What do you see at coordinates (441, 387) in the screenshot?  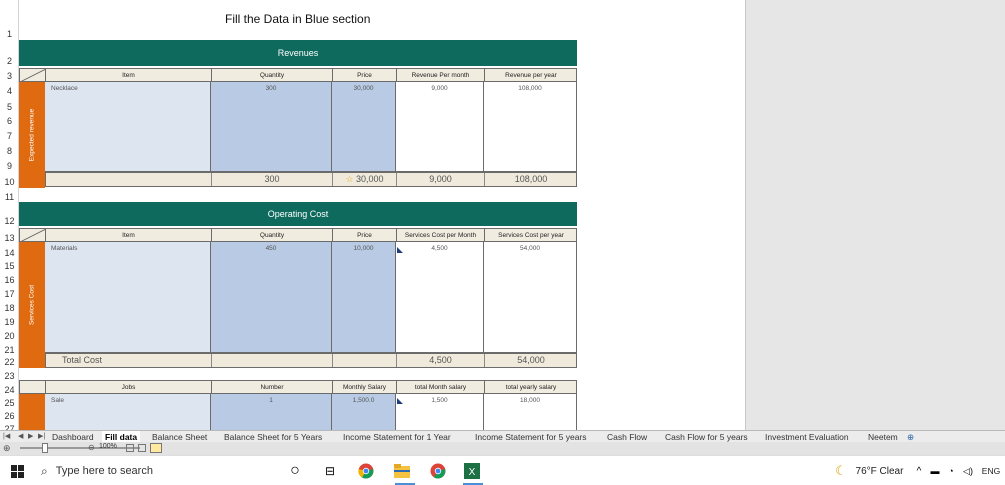 I see `header-total-month-salary: total Month salary` at bounding box center [441, 387].